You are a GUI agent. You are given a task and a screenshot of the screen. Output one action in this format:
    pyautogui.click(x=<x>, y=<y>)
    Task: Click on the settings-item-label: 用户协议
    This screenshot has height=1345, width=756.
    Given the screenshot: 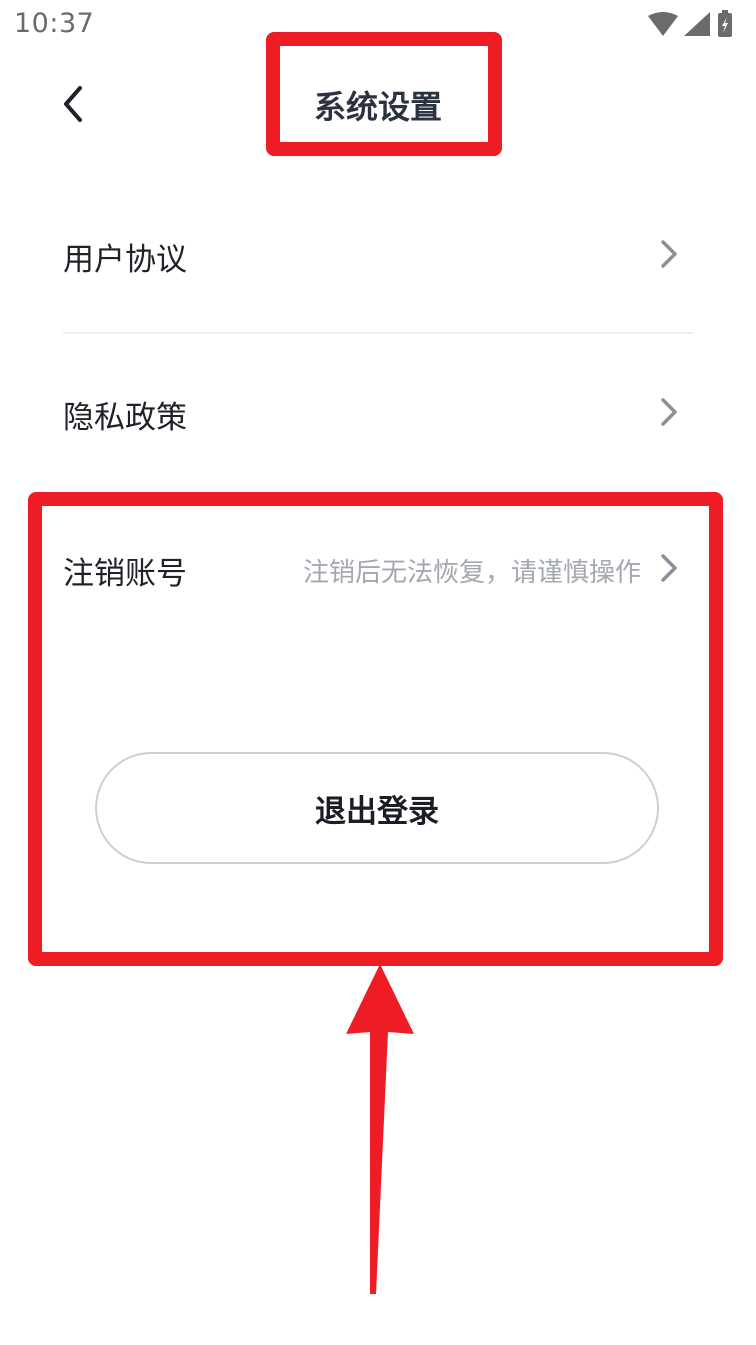 What is the action you would take?
    pyautogui.click(x=125, y=260)
    